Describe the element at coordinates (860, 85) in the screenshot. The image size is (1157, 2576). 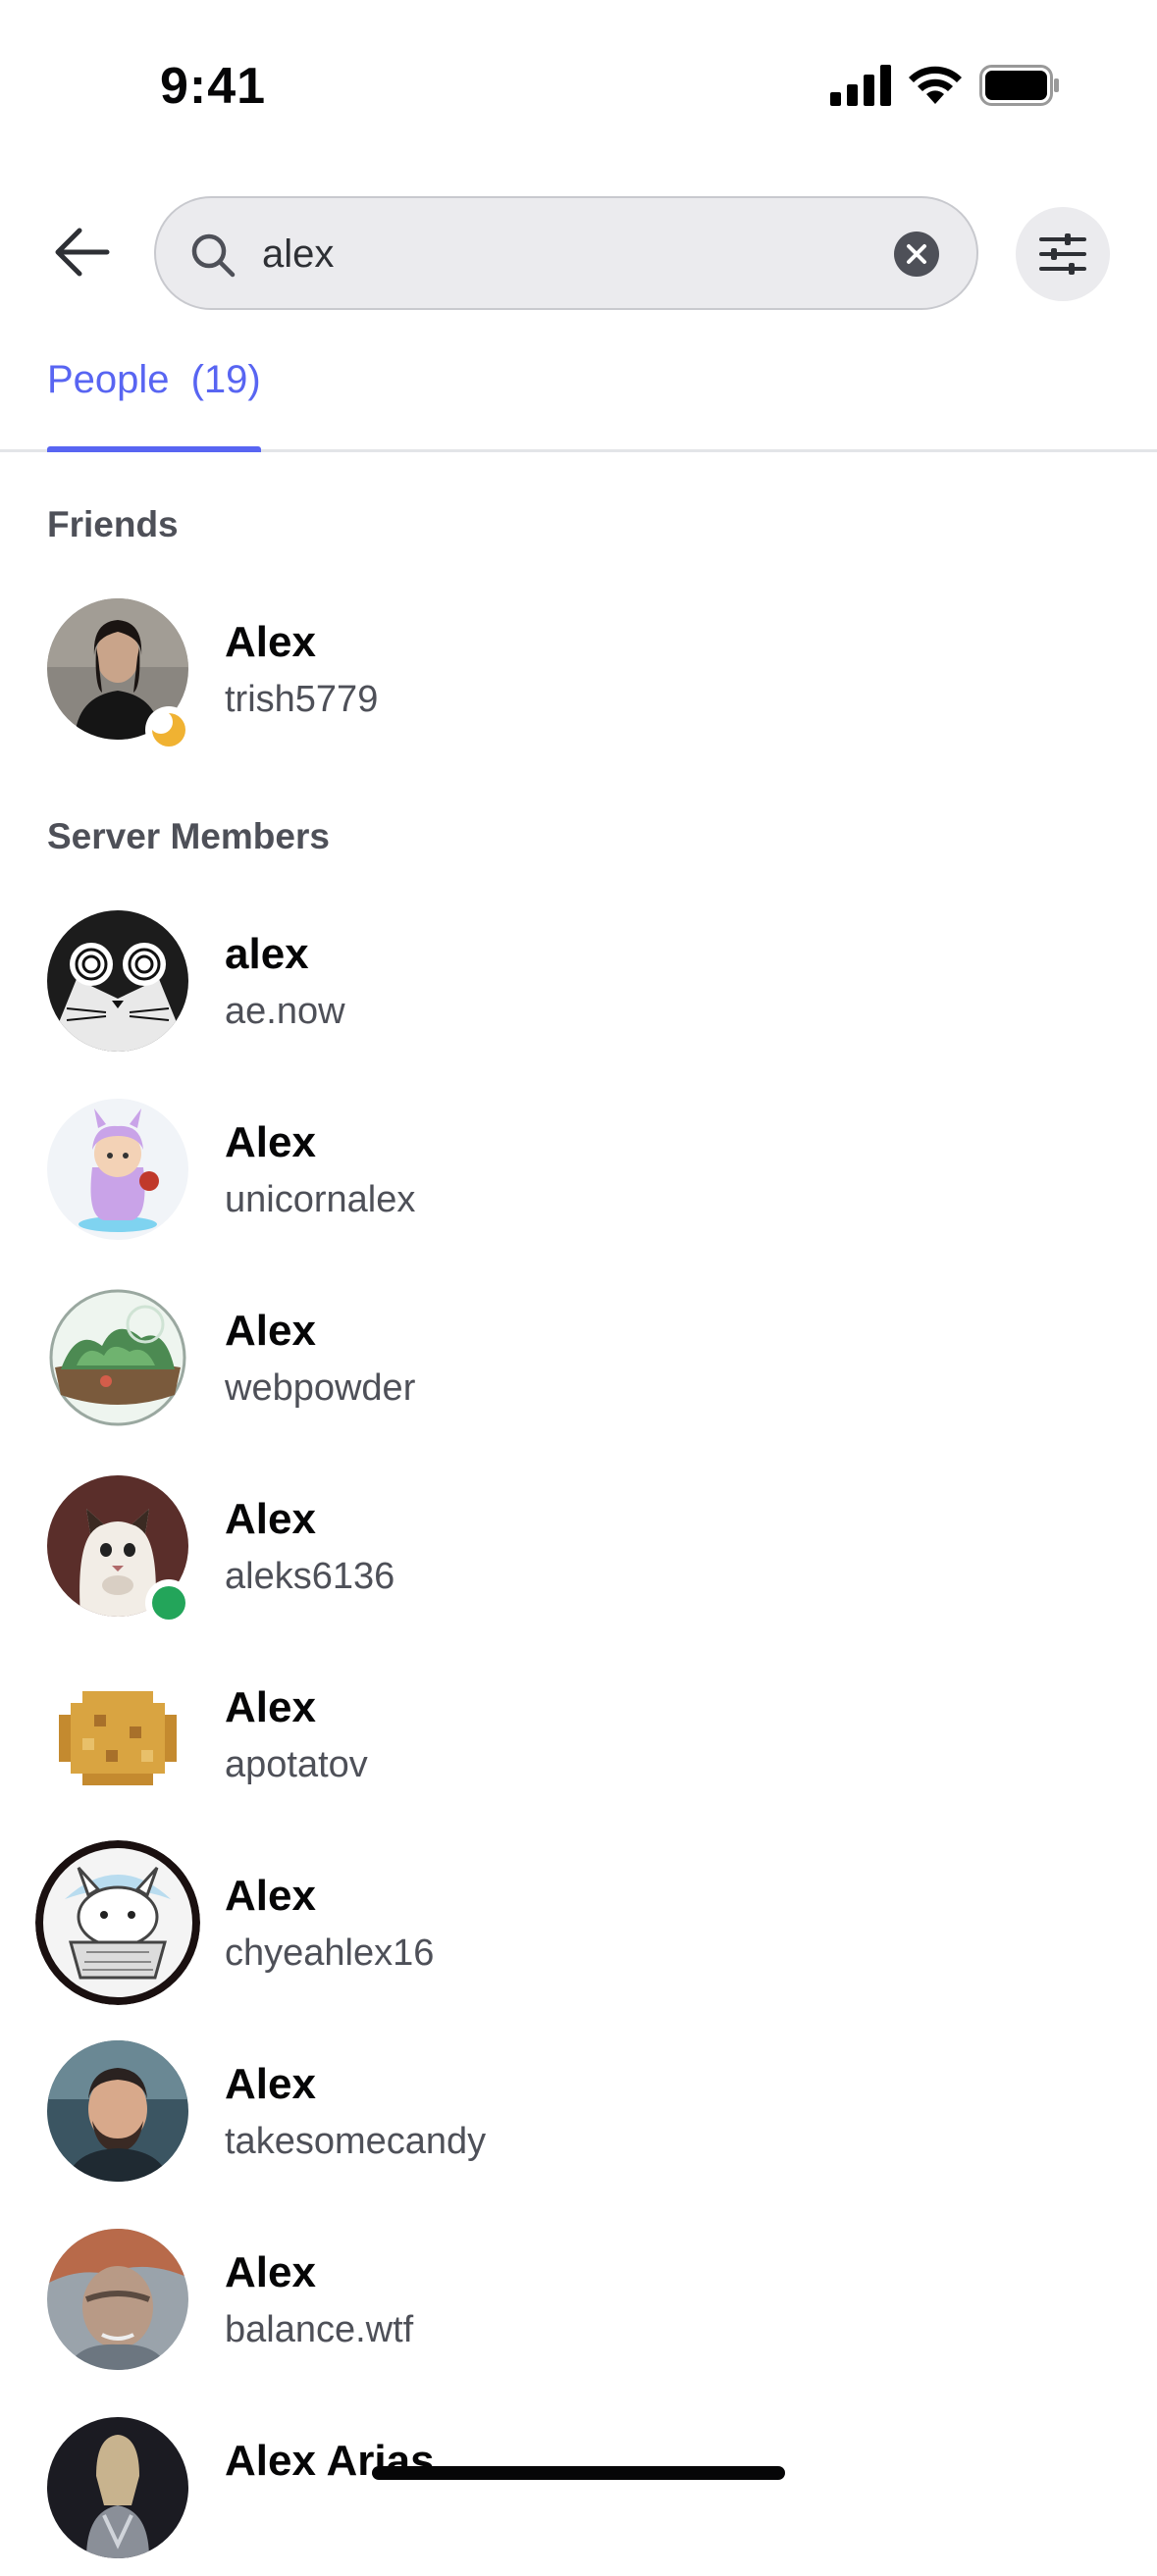
I see `cellular-signal-icon` at that location.